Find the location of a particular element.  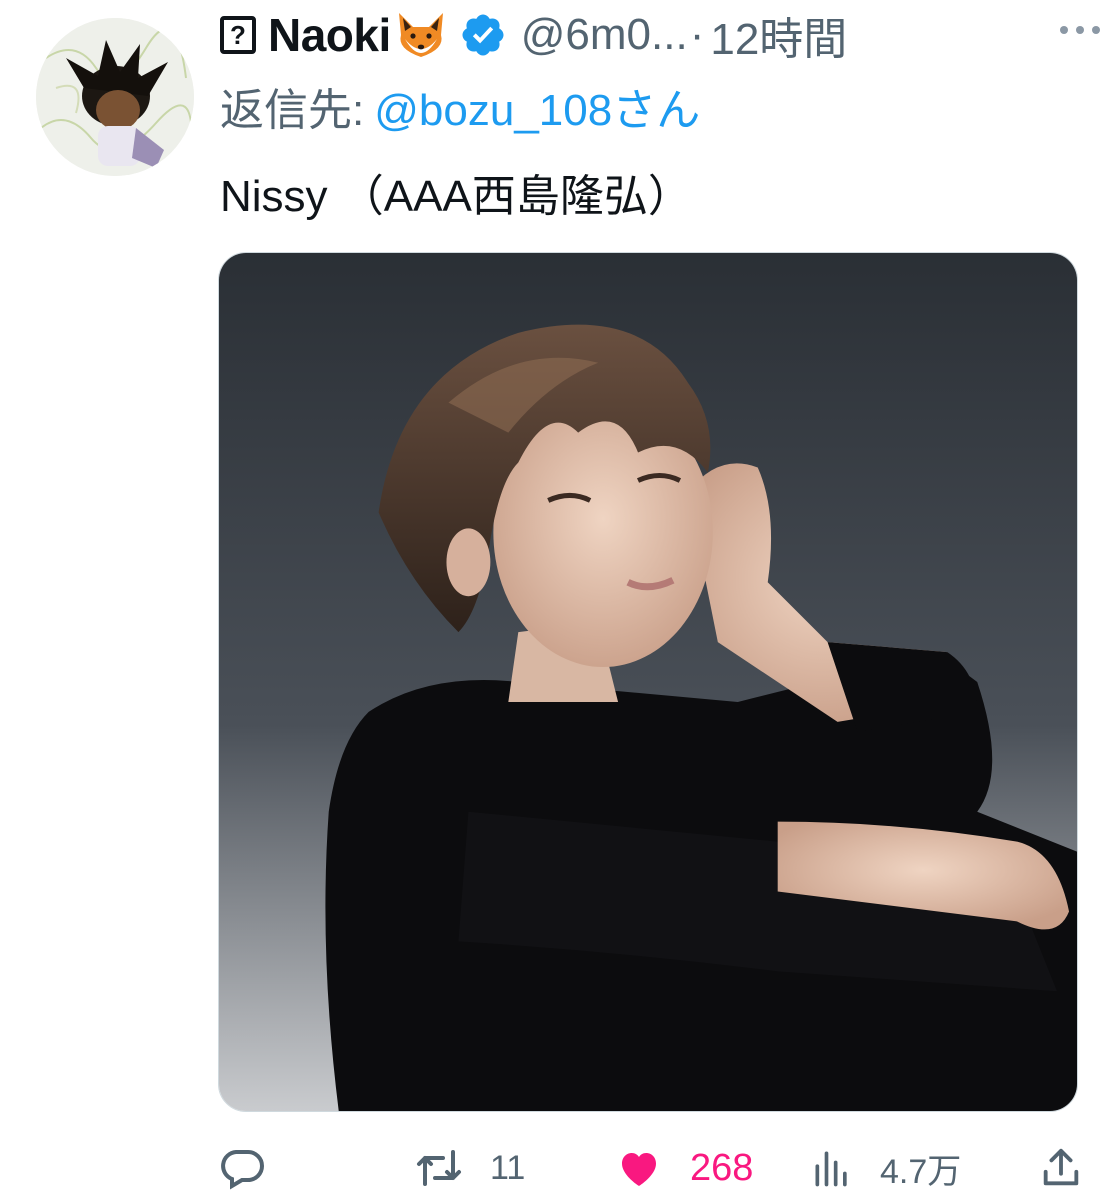

share-button is located at coordinates (1061, 1168).